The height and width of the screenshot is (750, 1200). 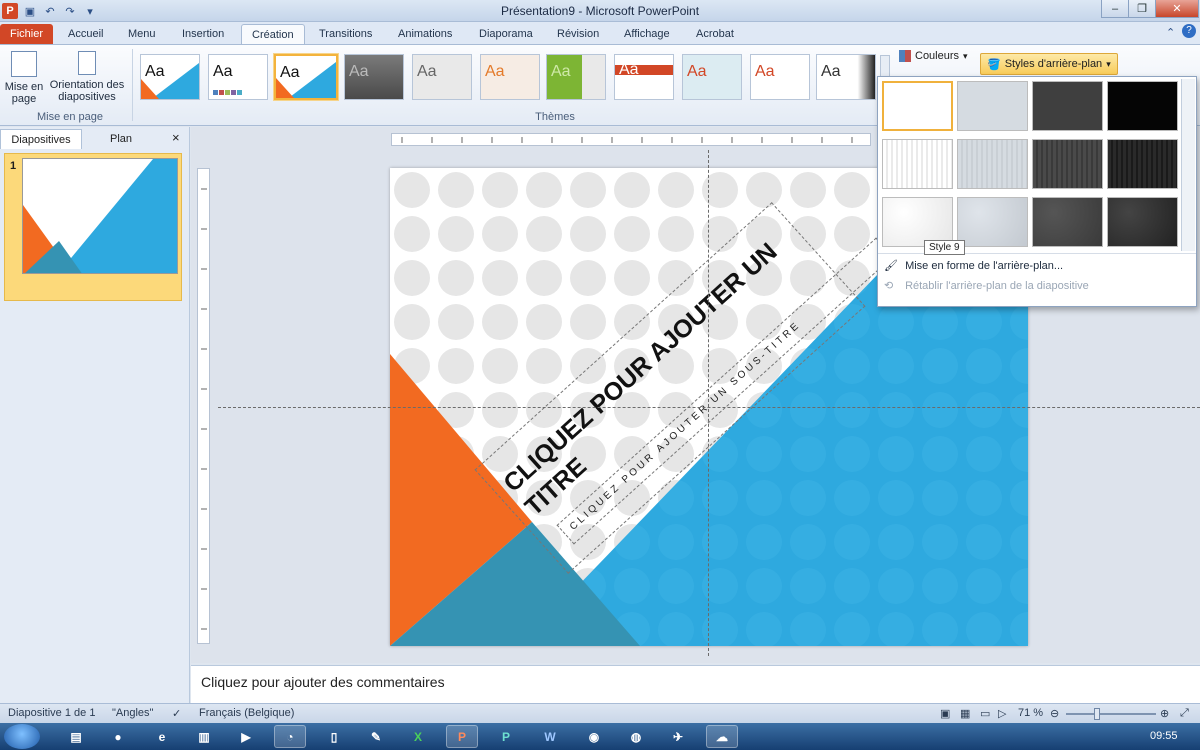 What do you see at coordinates (594, 736) in the screenshot?
I see `app-icon-2: ◉` at bounding box center [594, 736].